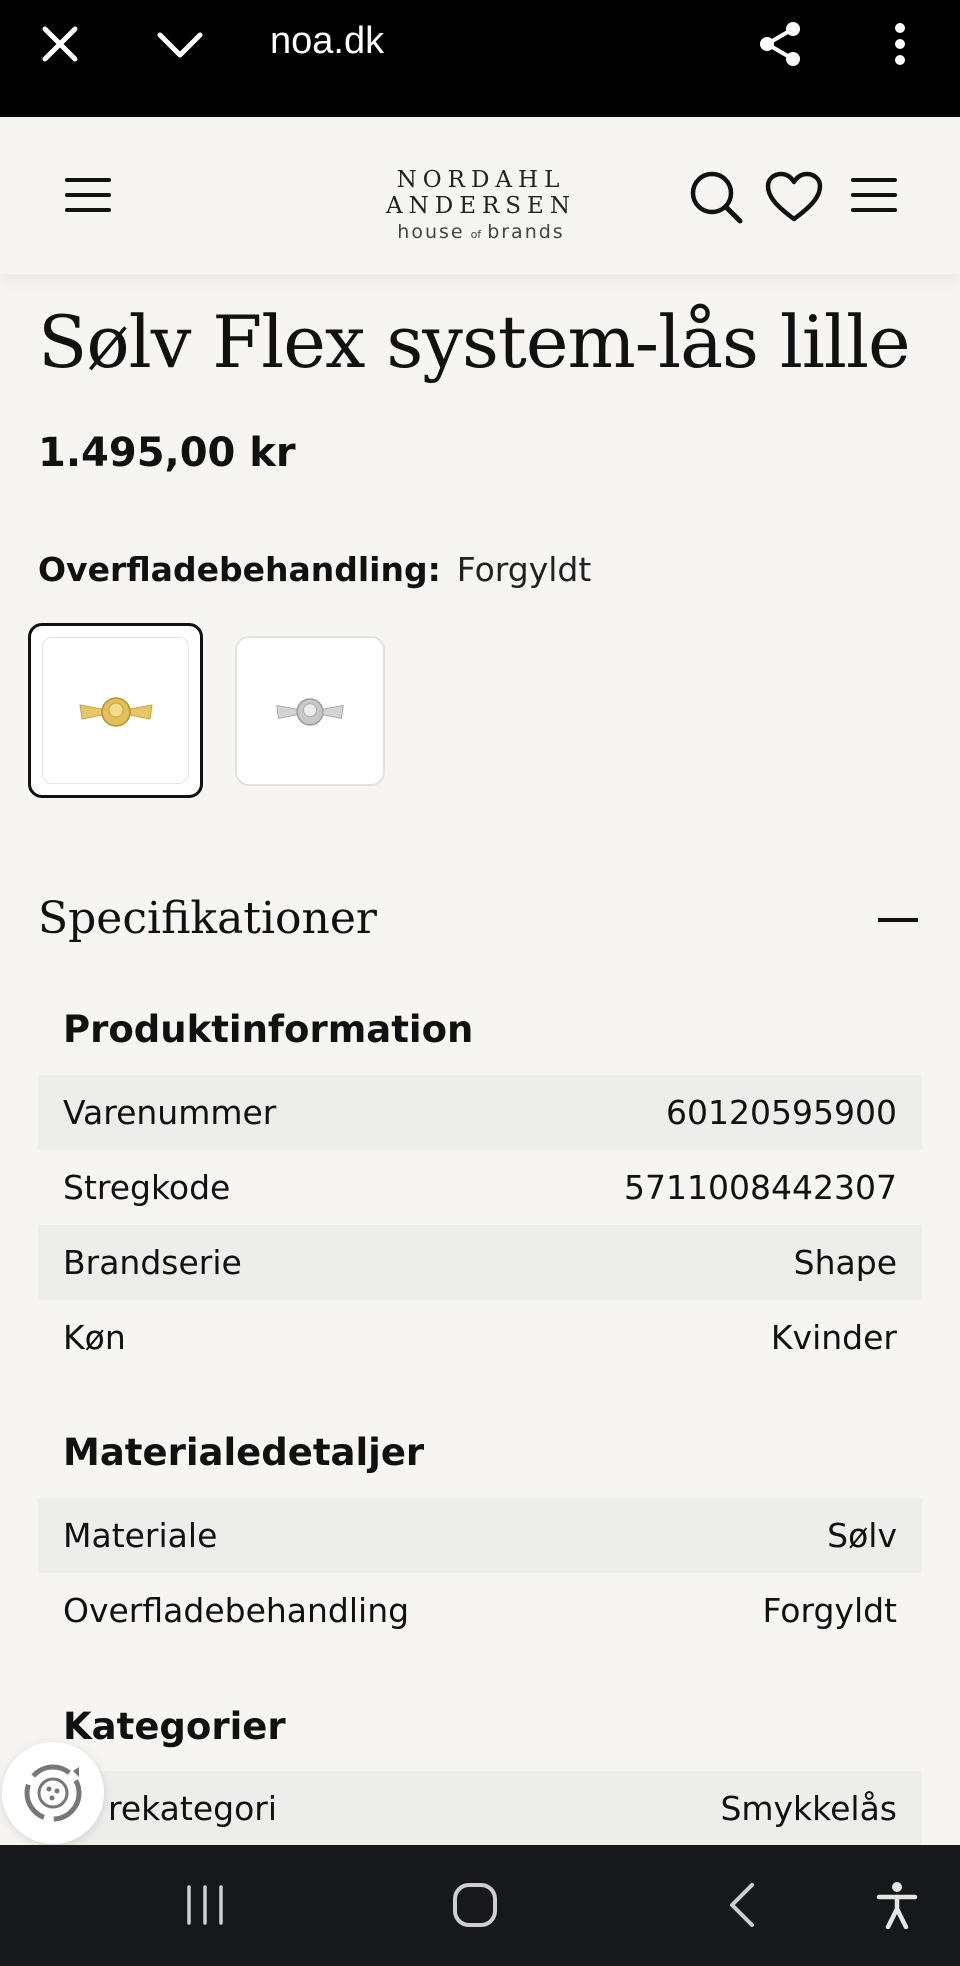 This screenshot has width=960, height=1966. Describe the element at coordinates (481, 232) in the screenshot. I see `logo-tagline: house of brands` at that location.